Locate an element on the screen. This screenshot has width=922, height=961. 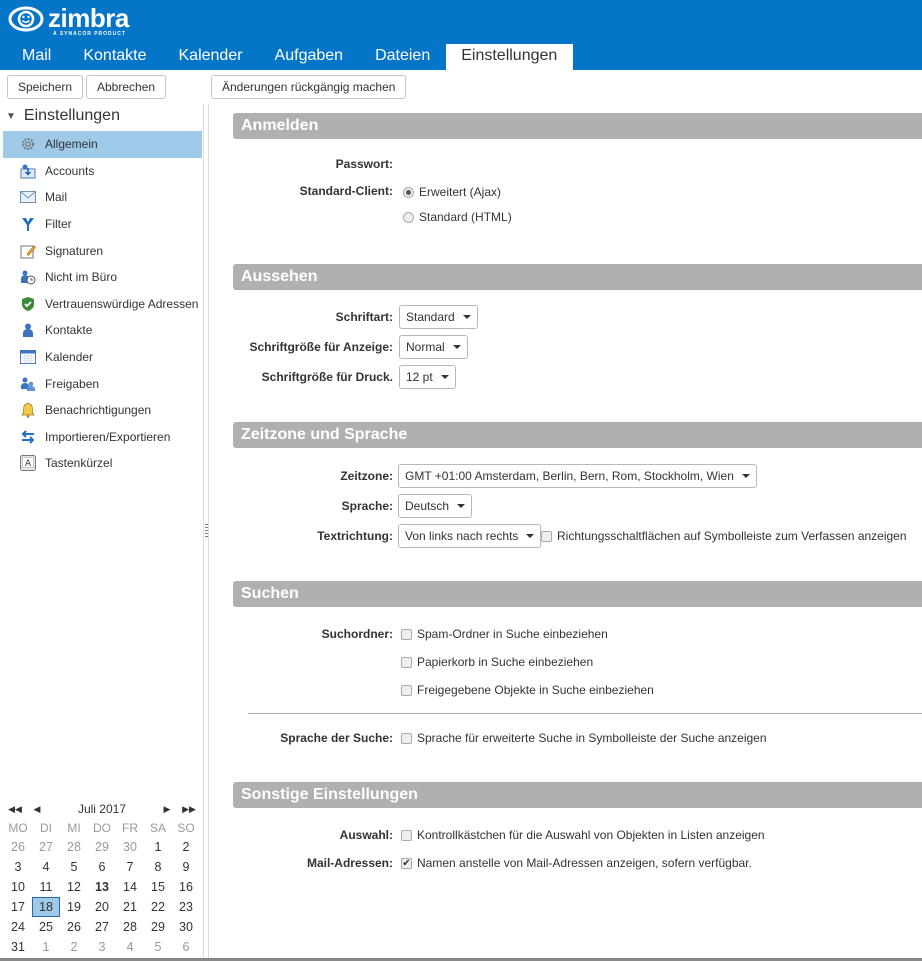
revert-changes-button: Änderungen rückgängig machen is located at coordinates (309, 87).